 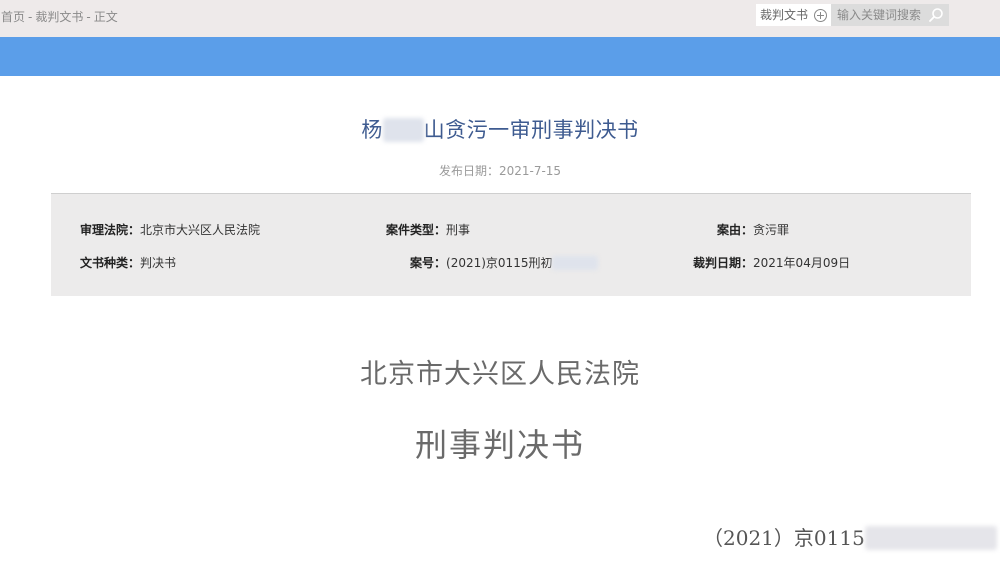 I want to click on court-header: 北京市大兴区人民法院, so click(x=500, y=374).